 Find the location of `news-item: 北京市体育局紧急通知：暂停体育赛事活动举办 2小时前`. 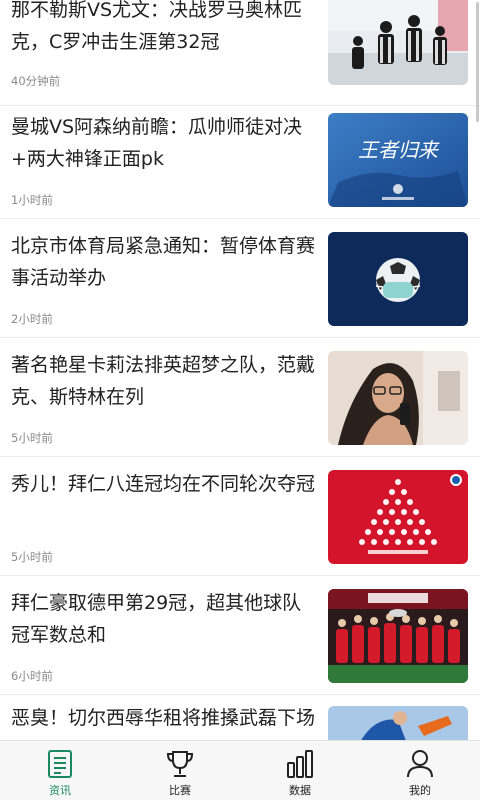

news-item: 北京市体育局紧急通知：暂停体育赛事活动举办 2小时前 is located at coordinates (240, 279).